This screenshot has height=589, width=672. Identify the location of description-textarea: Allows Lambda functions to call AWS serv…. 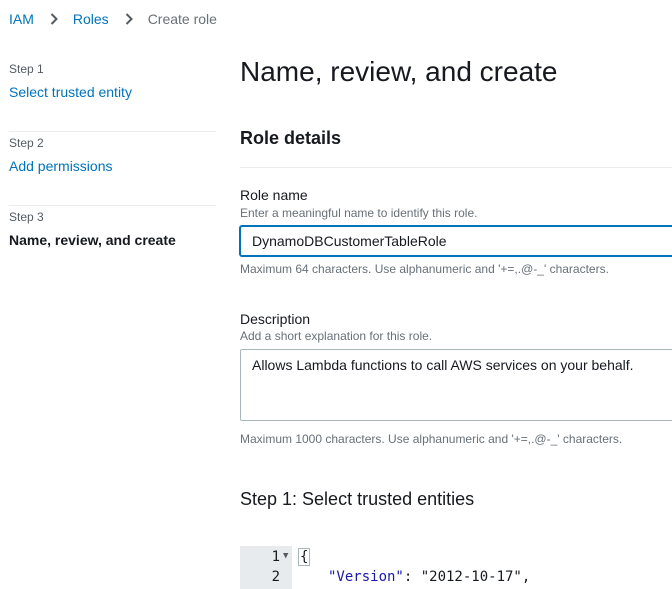
(456, 385).